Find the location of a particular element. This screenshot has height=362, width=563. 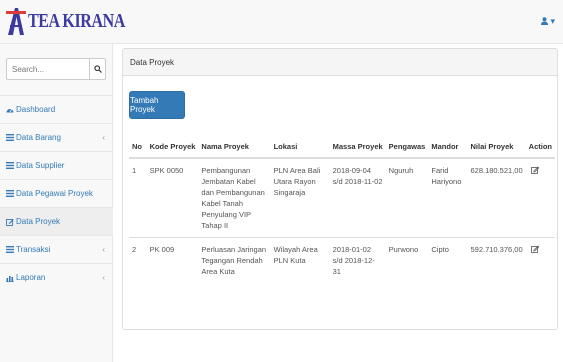

cell-lokasi: PLN Area Bali Utara Rayon Singaraja is located at coordinates (300, 197).